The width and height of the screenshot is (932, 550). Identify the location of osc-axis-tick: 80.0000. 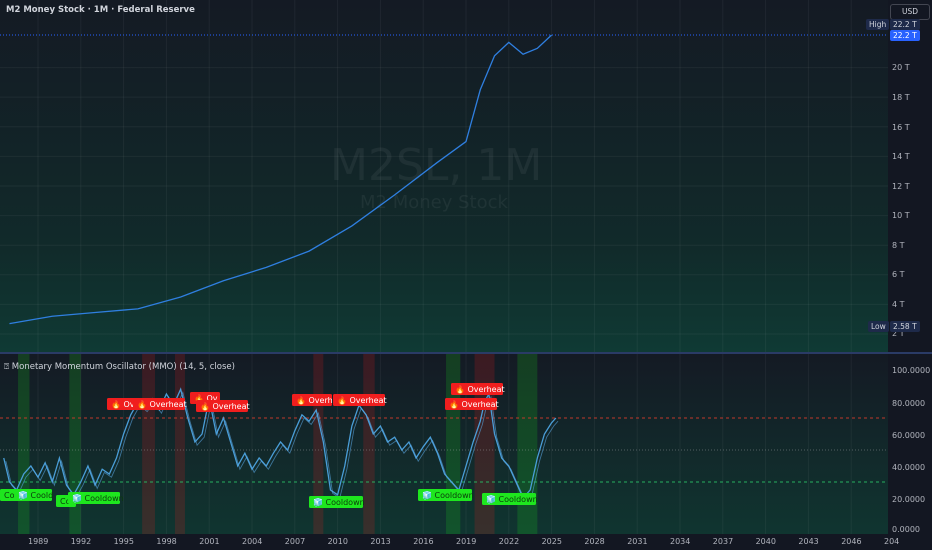
(909, 403).